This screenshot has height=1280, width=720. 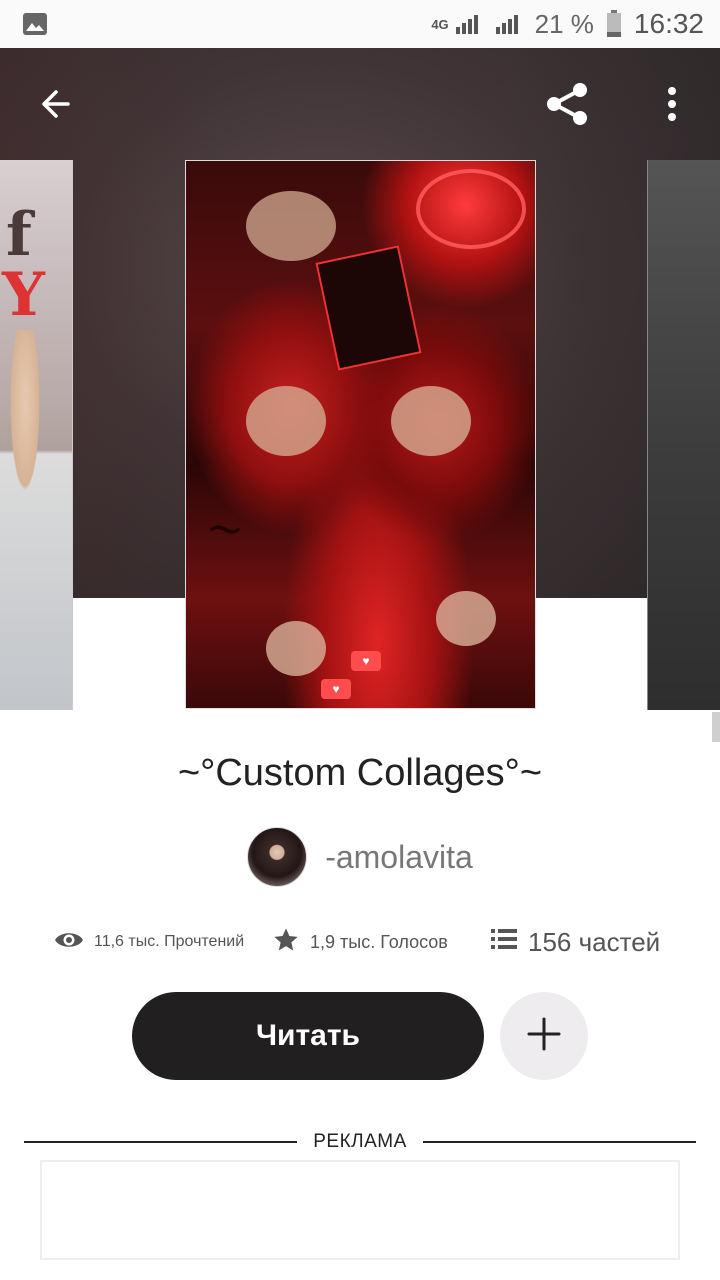 I want to click on back-button, so click(x=56, y=106).